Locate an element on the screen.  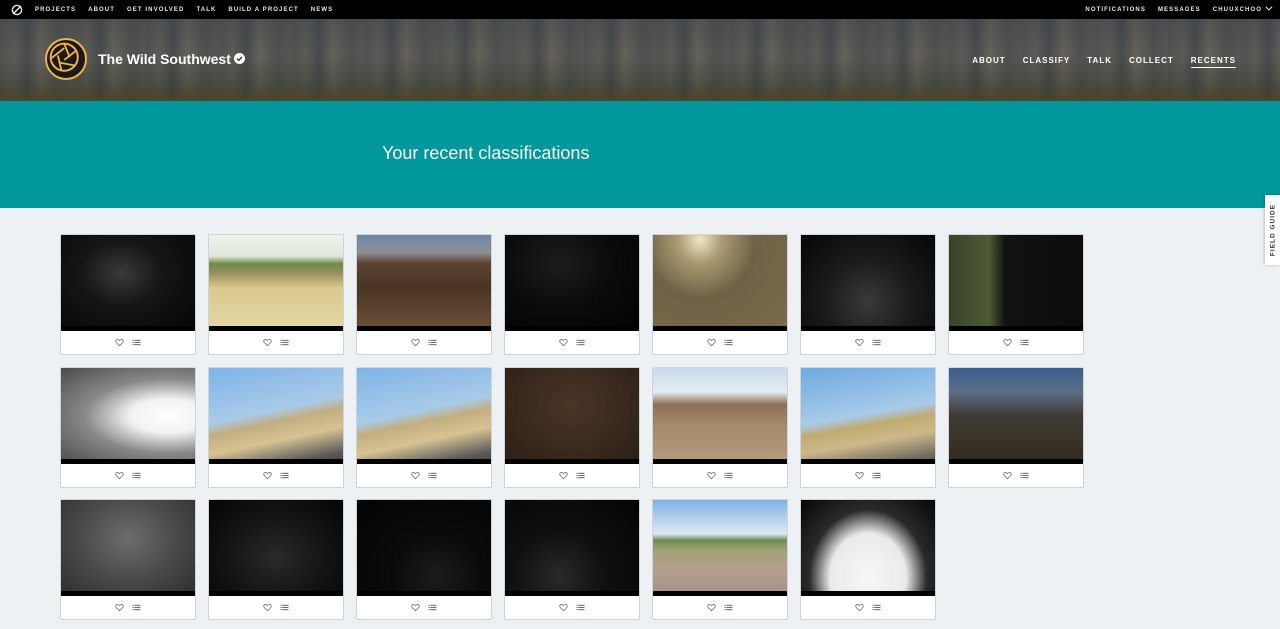
project-title: The Wild Southwest is located at coordinates (164, 59).